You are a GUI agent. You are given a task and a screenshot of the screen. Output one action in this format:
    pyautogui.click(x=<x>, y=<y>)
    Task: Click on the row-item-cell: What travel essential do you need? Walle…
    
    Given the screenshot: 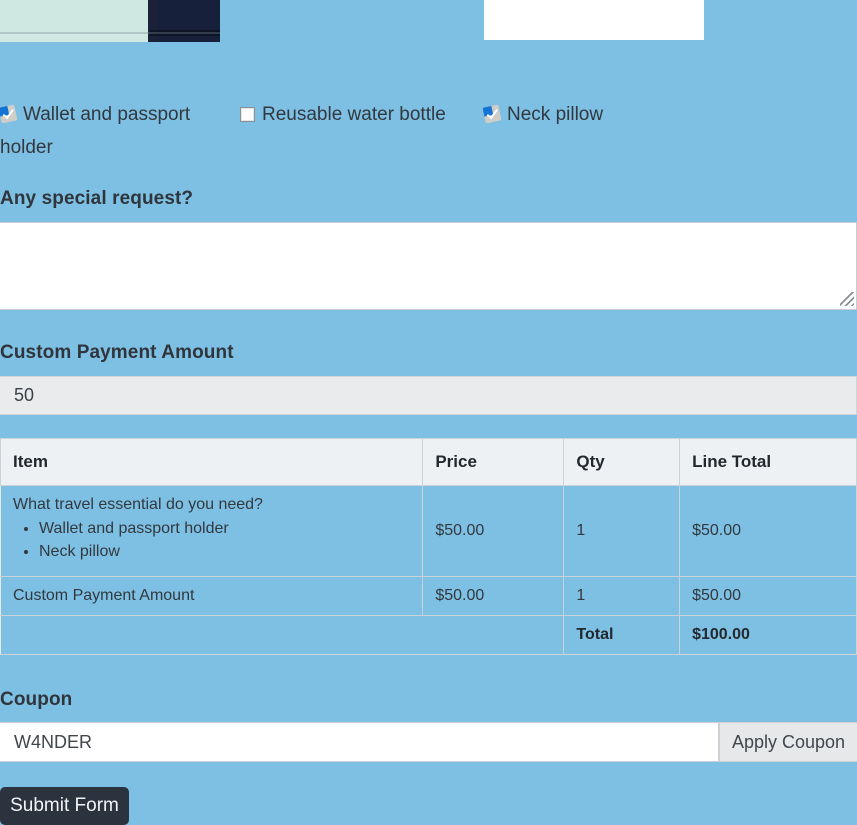 What is the action you would take?
    pyautogui.click(x=212, y=531)
    